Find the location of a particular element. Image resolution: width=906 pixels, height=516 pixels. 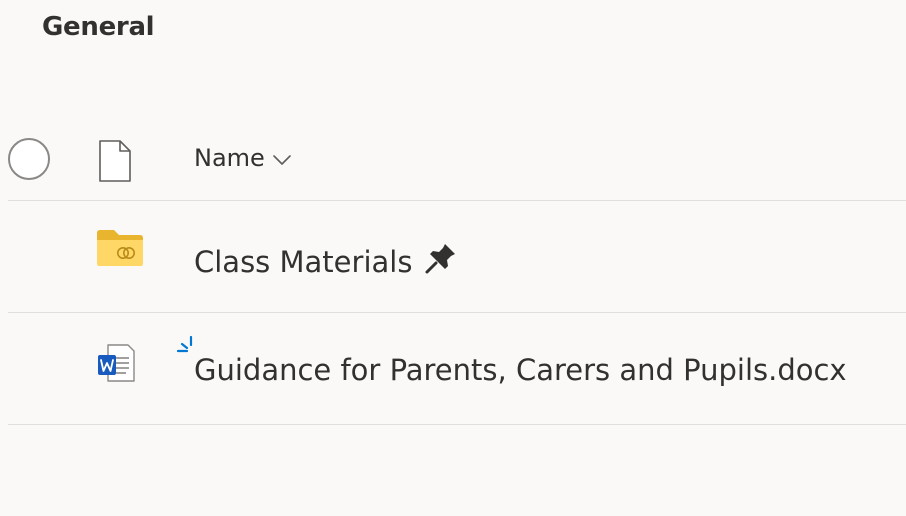

chevron-down-icon is located at coordinates (282, 158).